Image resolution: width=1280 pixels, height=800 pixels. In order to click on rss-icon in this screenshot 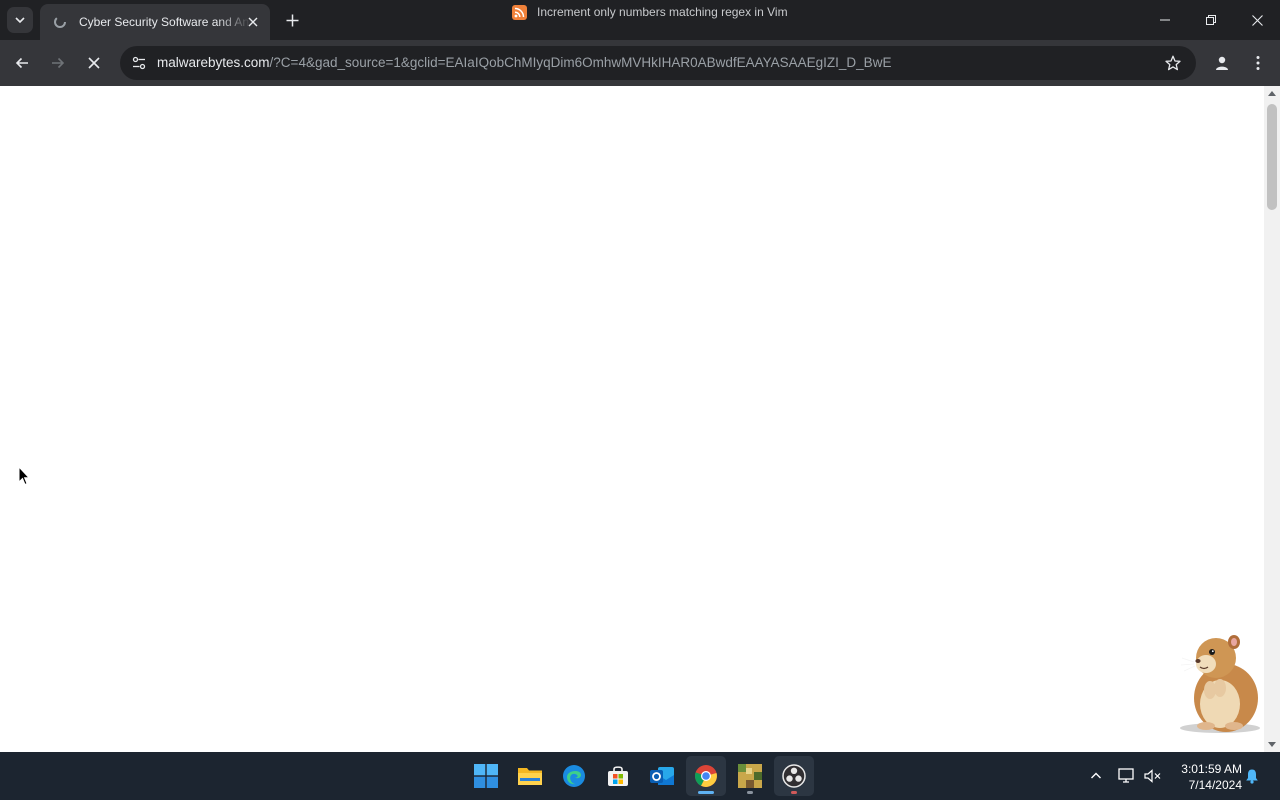, I will do `click(519, 12)`.